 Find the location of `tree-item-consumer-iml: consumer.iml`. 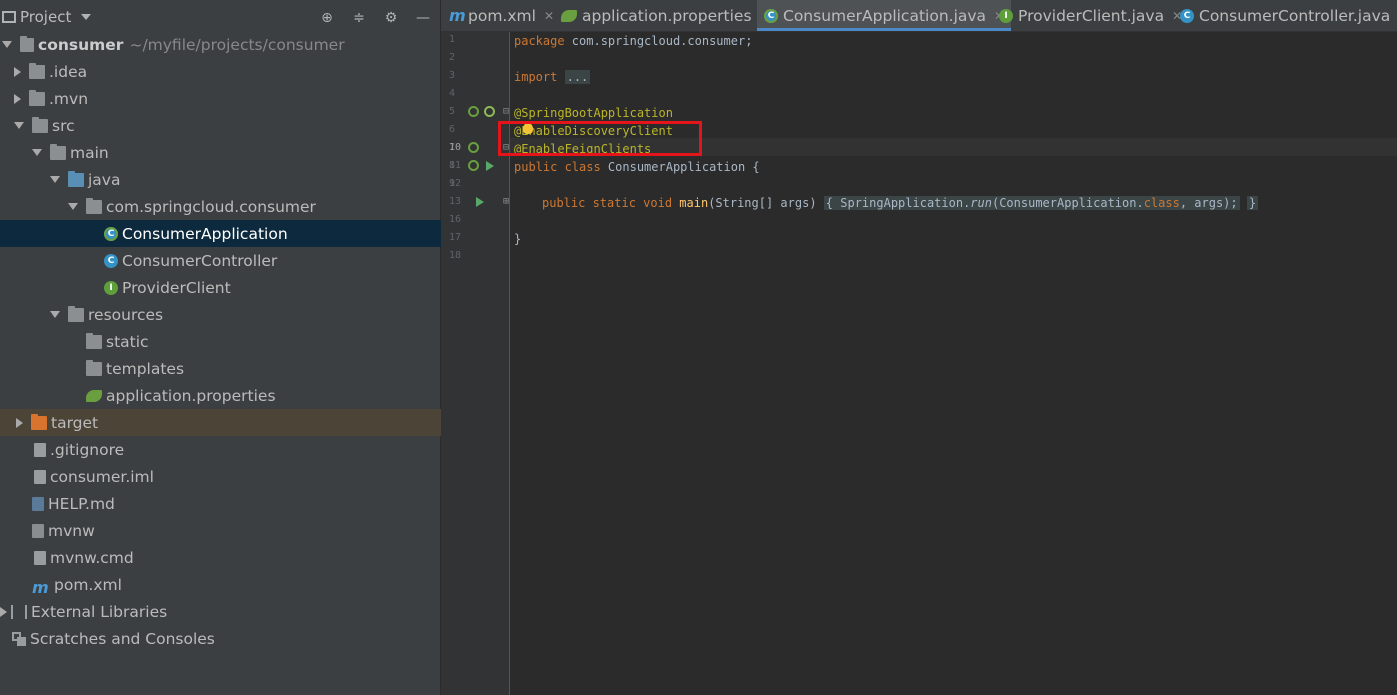

tree-item-consumer-iml: consumer.iml is located at coordinates (237, 476).